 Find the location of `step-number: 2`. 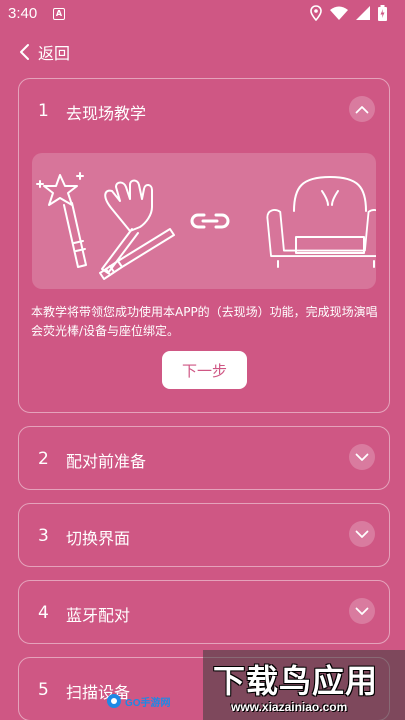

step-number: 2 is located at coordinates (43, 459).